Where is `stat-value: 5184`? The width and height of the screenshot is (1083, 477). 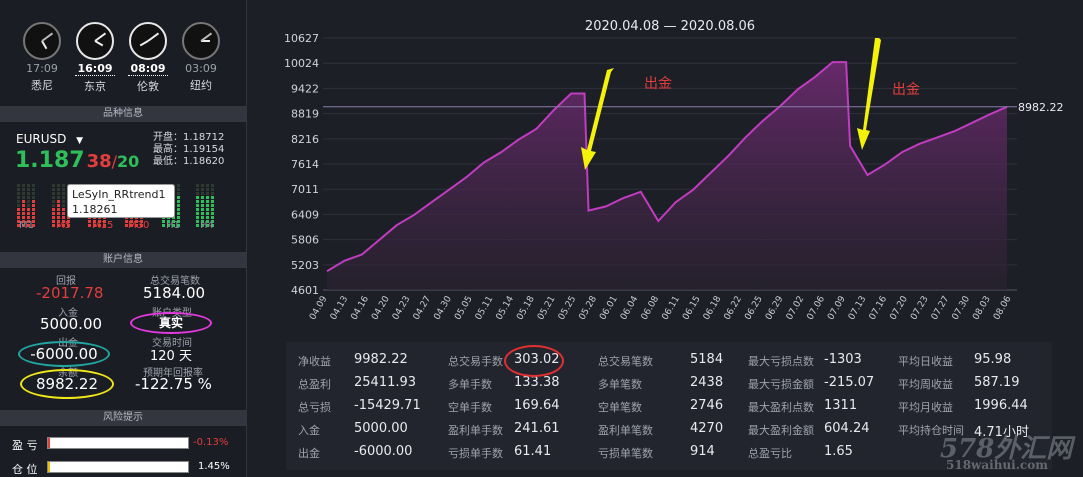 stat-value: 5184 is located at coordinates (707, 359).